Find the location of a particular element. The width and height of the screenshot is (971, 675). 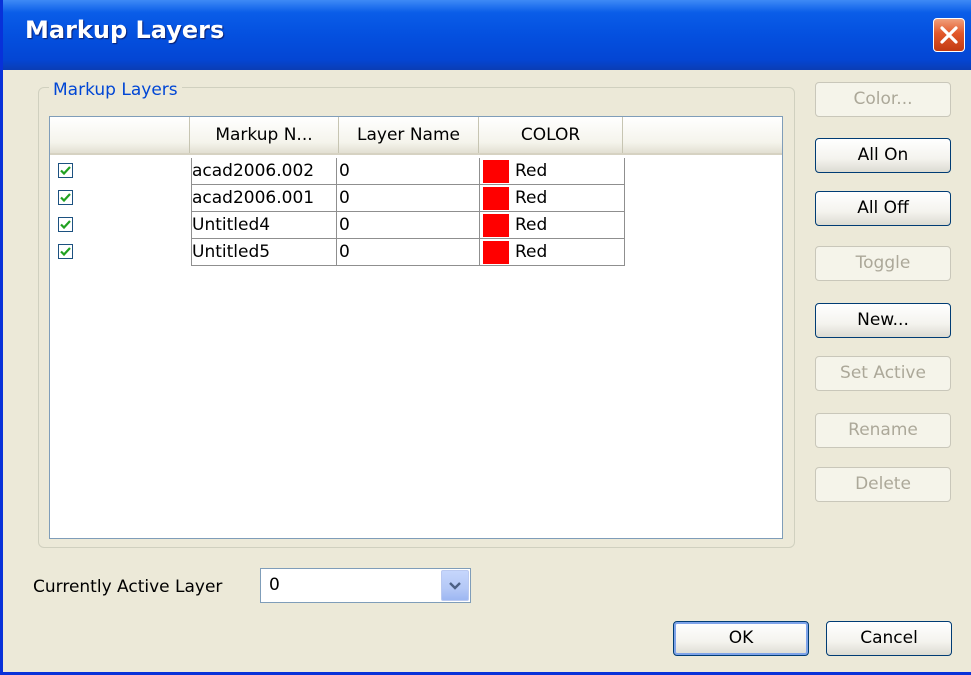

table-row: Untitled4 0 Red is located at coordinates (338, 225).